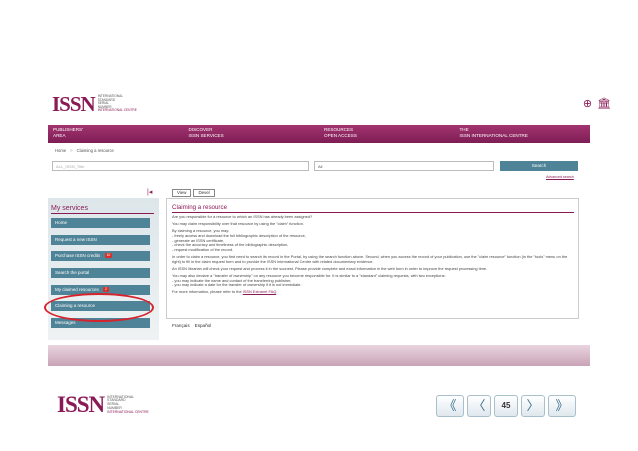  I want to click on credits-badge: 10, so click(108, 256).